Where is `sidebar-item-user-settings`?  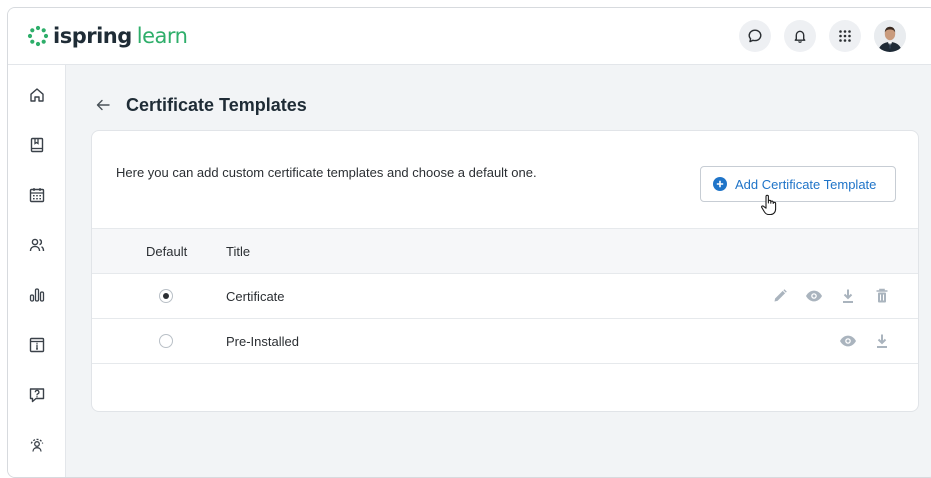
sidebar-item-user-settings is located at coordinates (37, 445).